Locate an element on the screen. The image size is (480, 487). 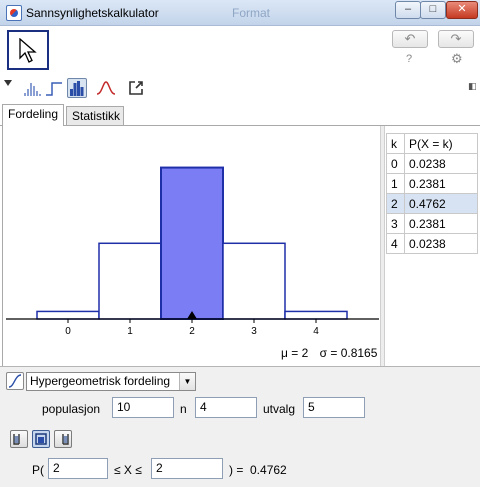
table-row: 1 0.2381 is located at coordinates (432, 183).